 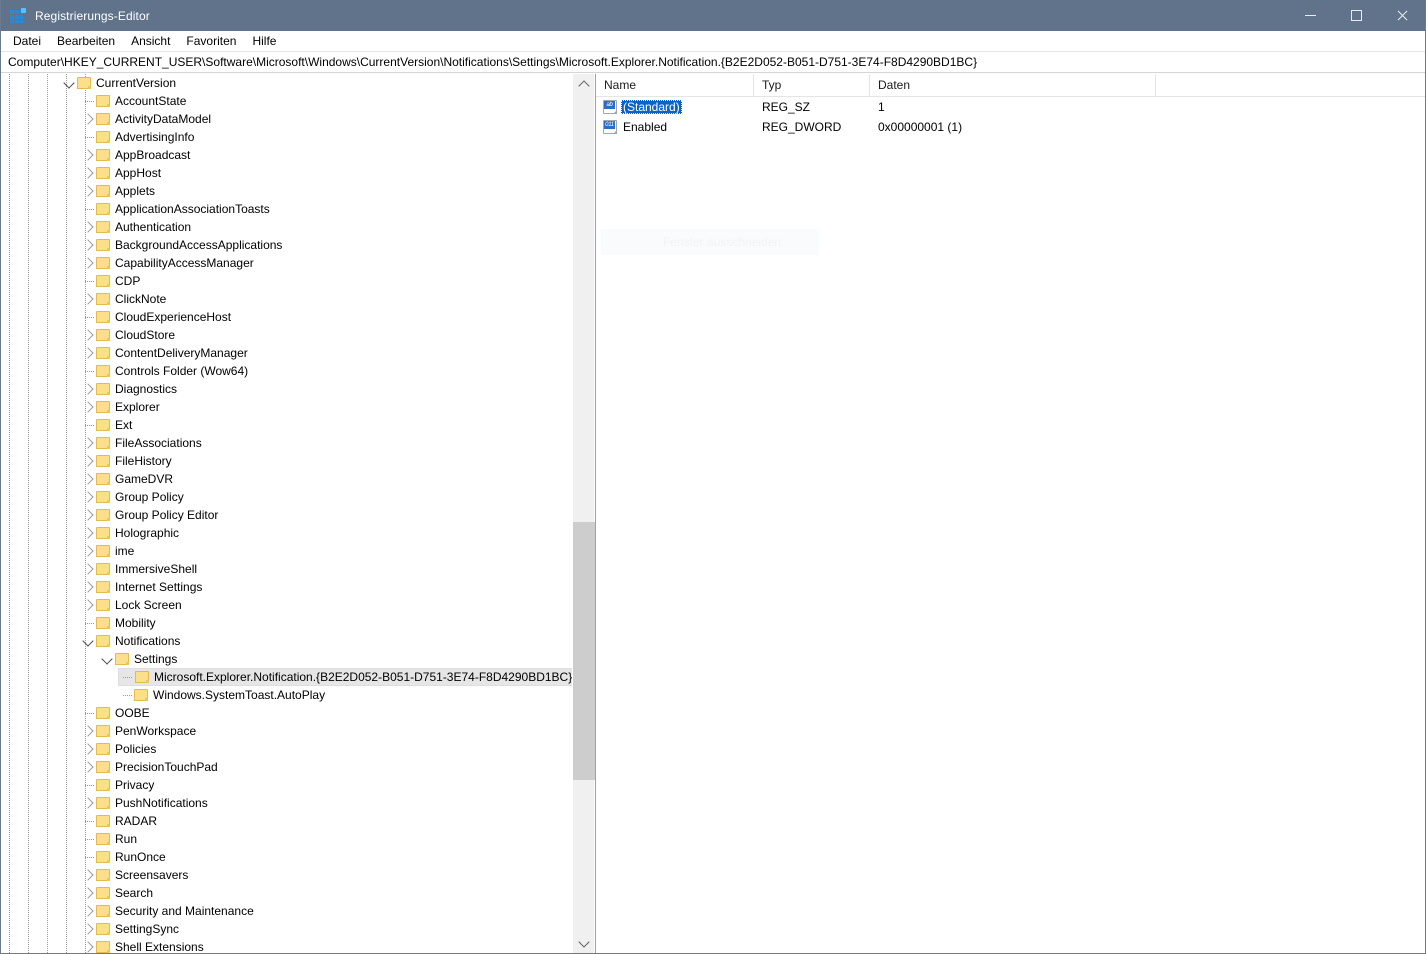 What do you see at coordinates (177, 209) in the screenshot?
I see `tree-node-hit: ApplicationAssociationToasts` at bounding box center [177, 209].